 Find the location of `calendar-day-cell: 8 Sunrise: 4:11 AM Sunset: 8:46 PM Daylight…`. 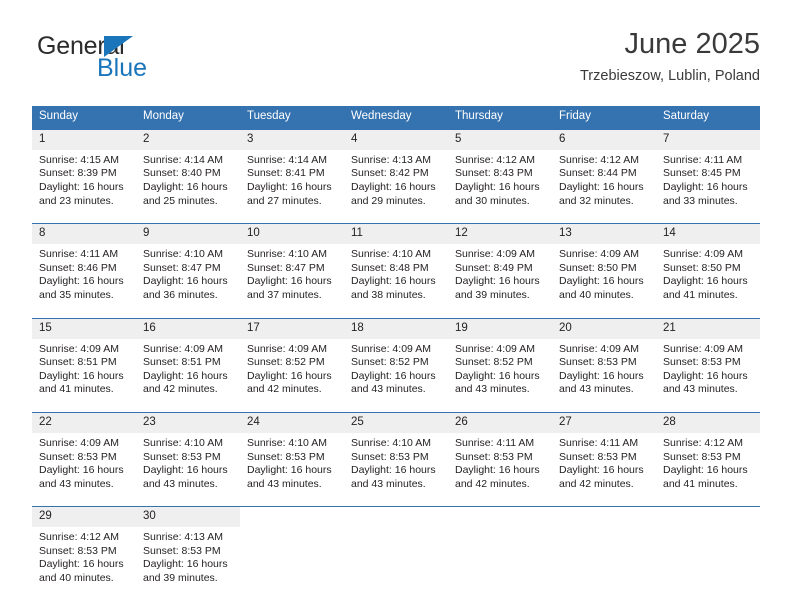

calendar-day-cell: 8 Sunrise: 4:11 AM Sunset: 8:46 PM Daylight… is located at coordinates (84, 266).